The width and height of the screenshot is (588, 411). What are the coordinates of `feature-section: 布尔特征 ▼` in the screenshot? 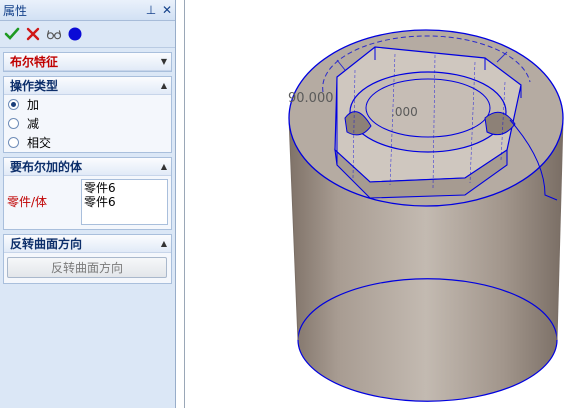 It's located at (87, 62).